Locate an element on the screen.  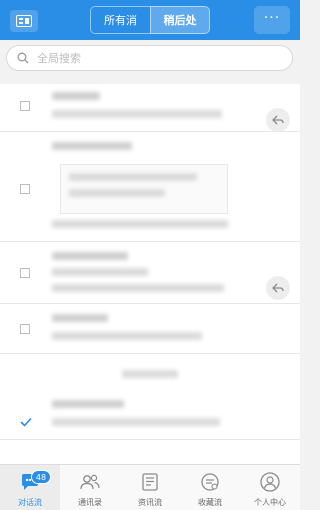
search-input is located at coordinates (157, 58).